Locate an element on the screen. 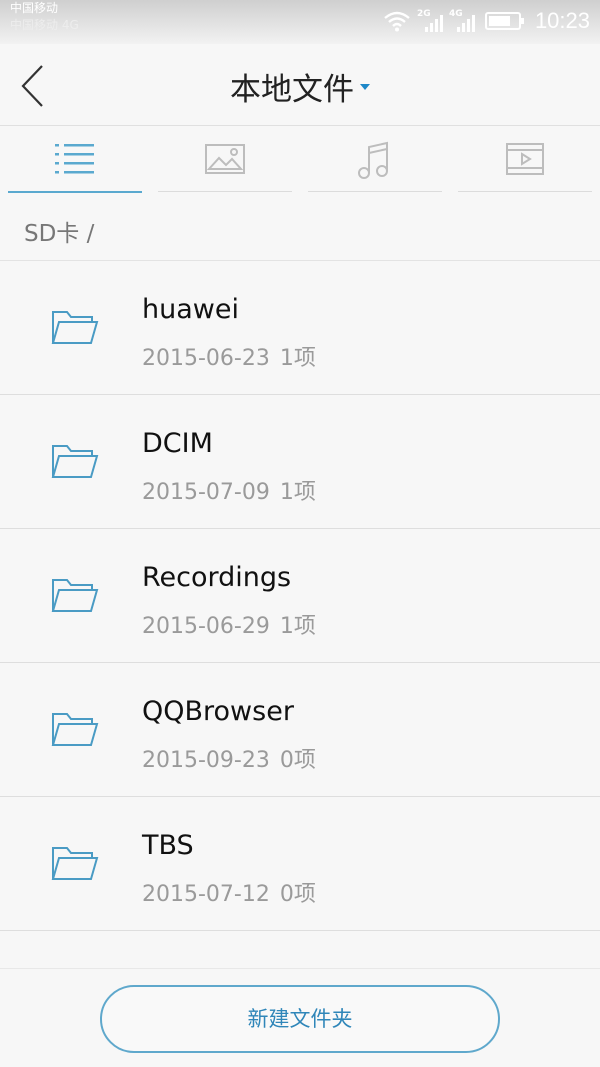 This screenshot has height=1067, width=600. carrier-label-2: 中国移动 4G is located at coordinates (44, 25).